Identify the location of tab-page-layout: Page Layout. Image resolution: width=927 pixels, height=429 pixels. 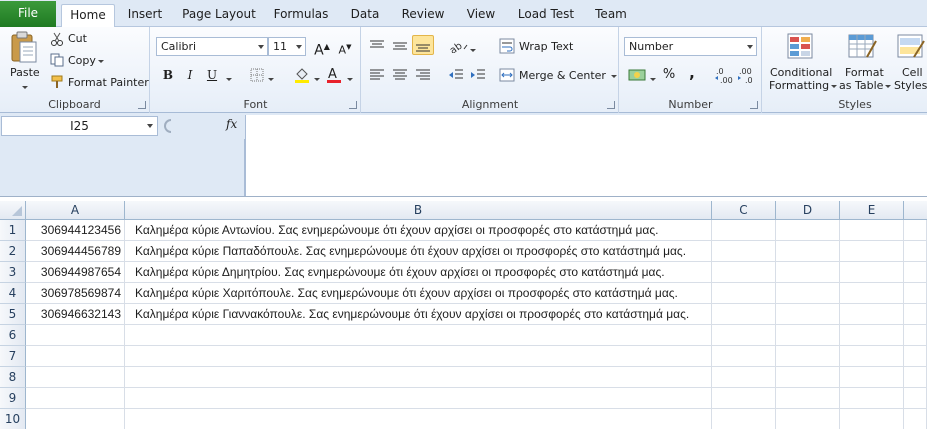
(219, 15).